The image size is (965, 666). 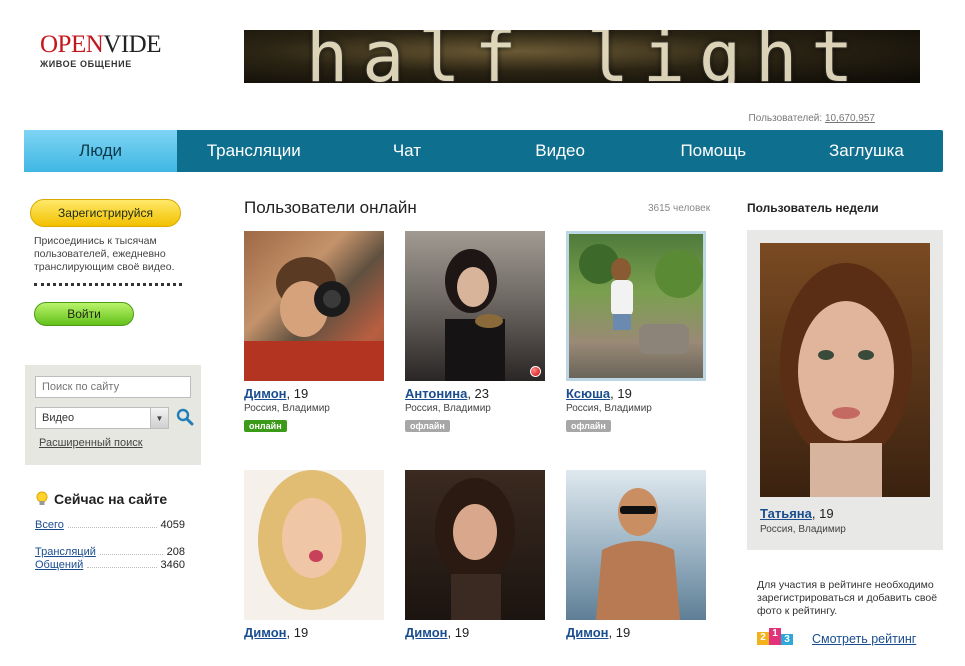 I want to click on online-users-count: 3615 человек, so click(x=679, y=208).